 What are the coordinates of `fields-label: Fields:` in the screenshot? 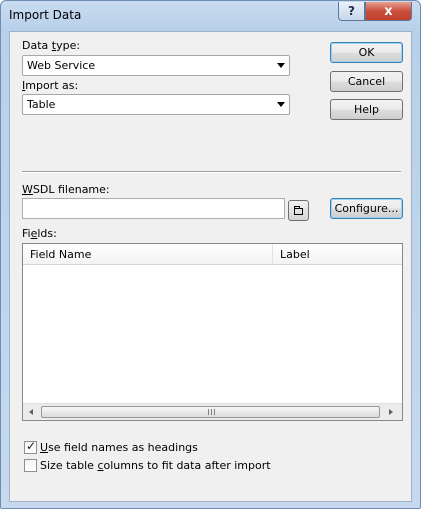 It's located at (39, 233).